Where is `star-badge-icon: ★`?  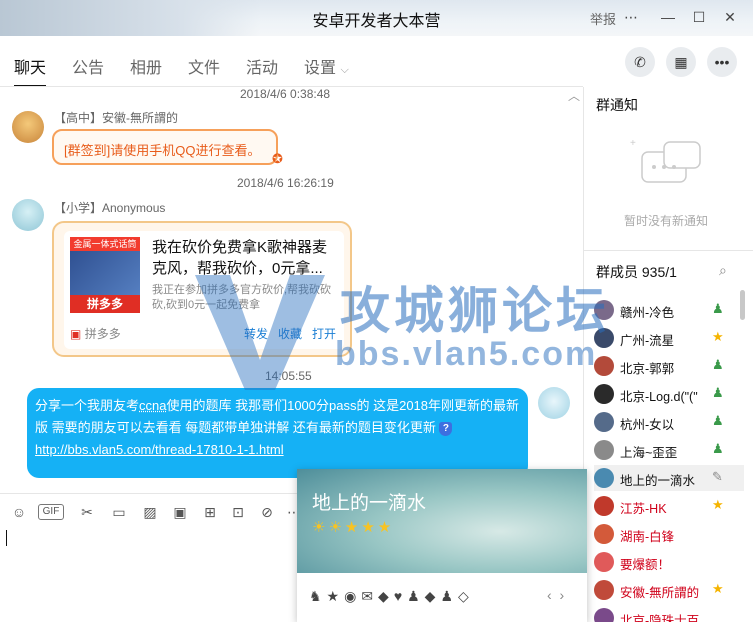 star-badge-icon: ★ is located at coordinates (718, 504).